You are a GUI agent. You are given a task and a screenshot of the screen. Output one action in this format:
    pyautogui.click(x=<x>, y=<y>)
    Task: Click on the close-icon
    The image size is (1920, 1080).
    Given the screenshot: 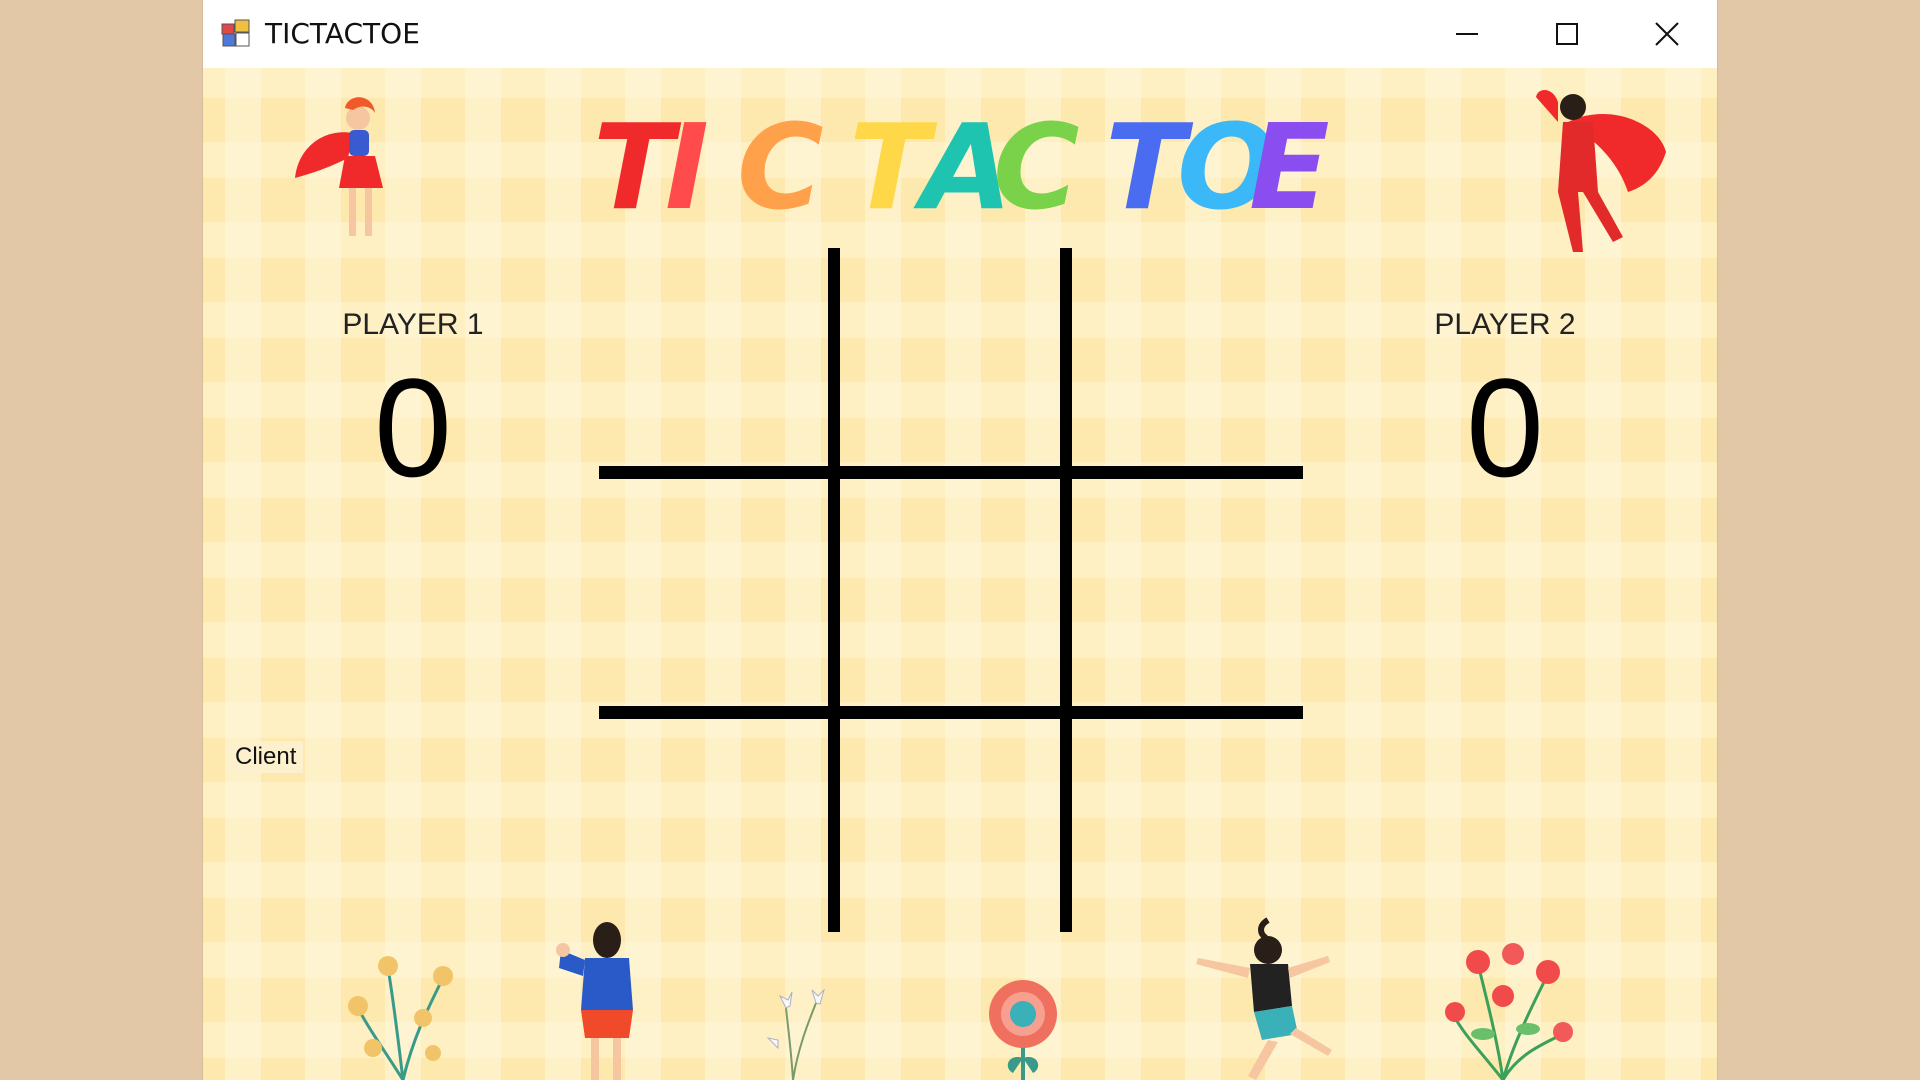 What is the action you would take?
    pyautogui.click(x=1667, y=34)
    